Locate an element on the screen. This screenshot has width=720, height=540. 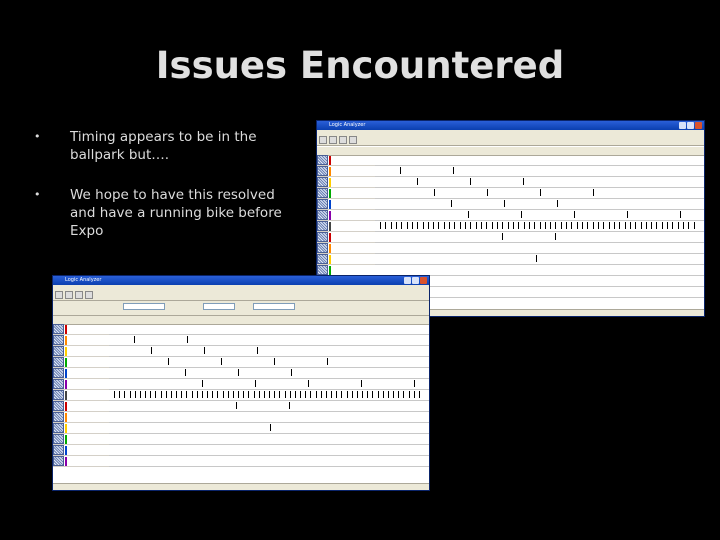
window-title: Logic Analyzer is located at coordinates (347, 125).